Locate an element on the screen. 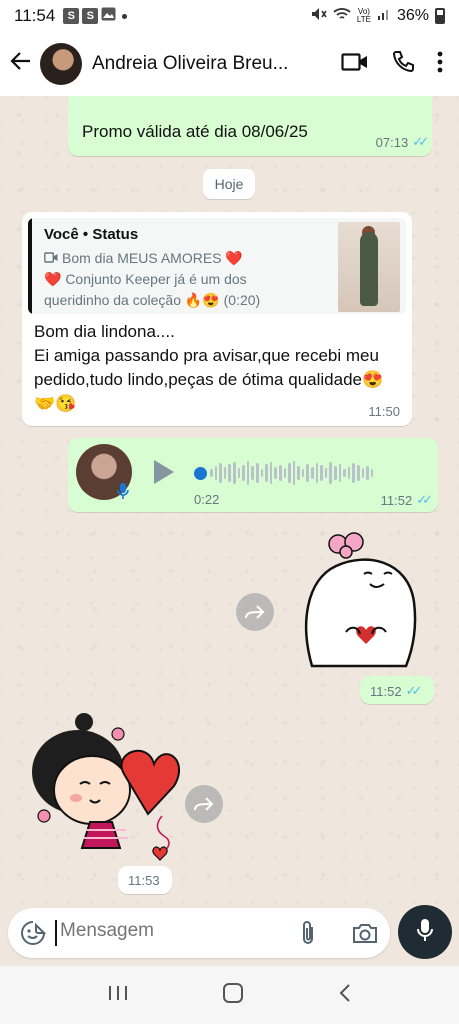 The height and width of the screenshot is (1024, 459). message-meta: 11:52 ✓✓ is located at coordinates (406, 500).